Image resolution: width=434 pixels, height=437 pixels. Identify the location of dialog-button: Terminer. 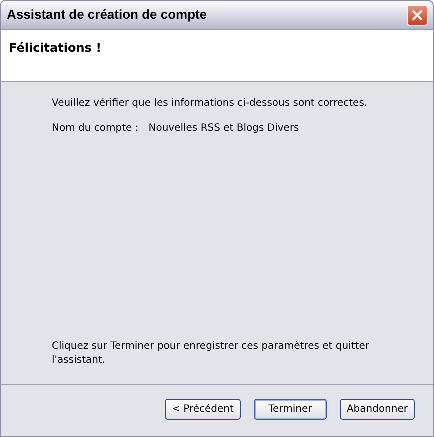
(290, 409).